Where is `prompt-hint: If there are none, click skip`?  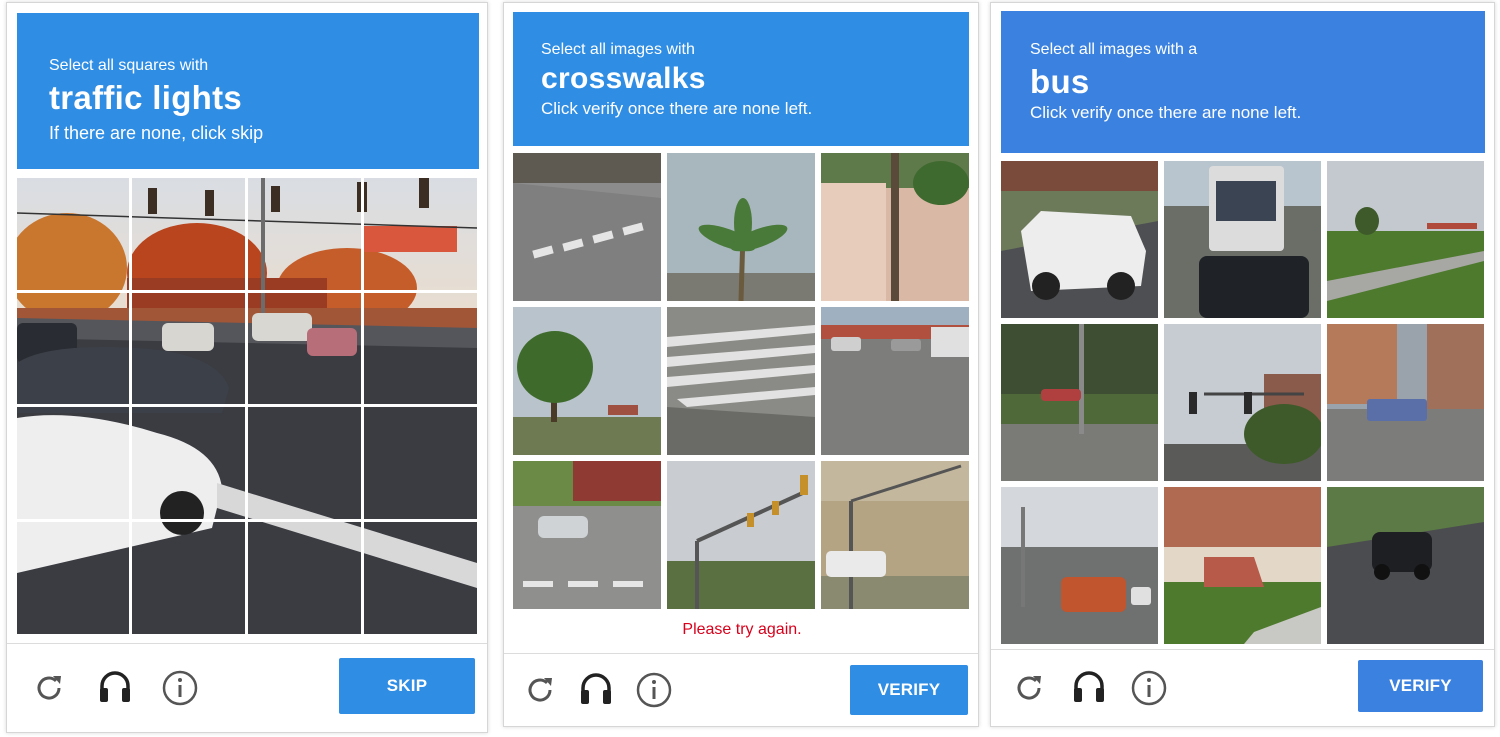
prompt-hint: If there are none, click skip is located at coordinates (156, 133).